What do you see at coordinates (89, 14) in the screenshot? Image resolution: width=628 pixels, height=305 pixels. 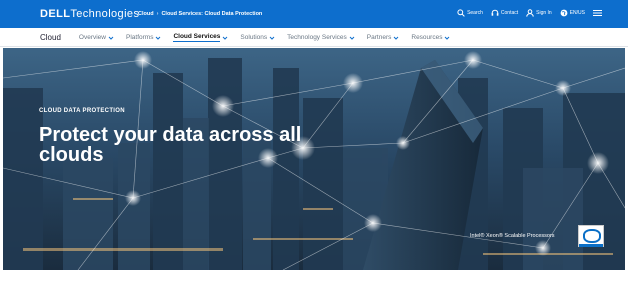 I see `dell-technologies-logo: DELLTechnologies` at bounding box center [89, 14].